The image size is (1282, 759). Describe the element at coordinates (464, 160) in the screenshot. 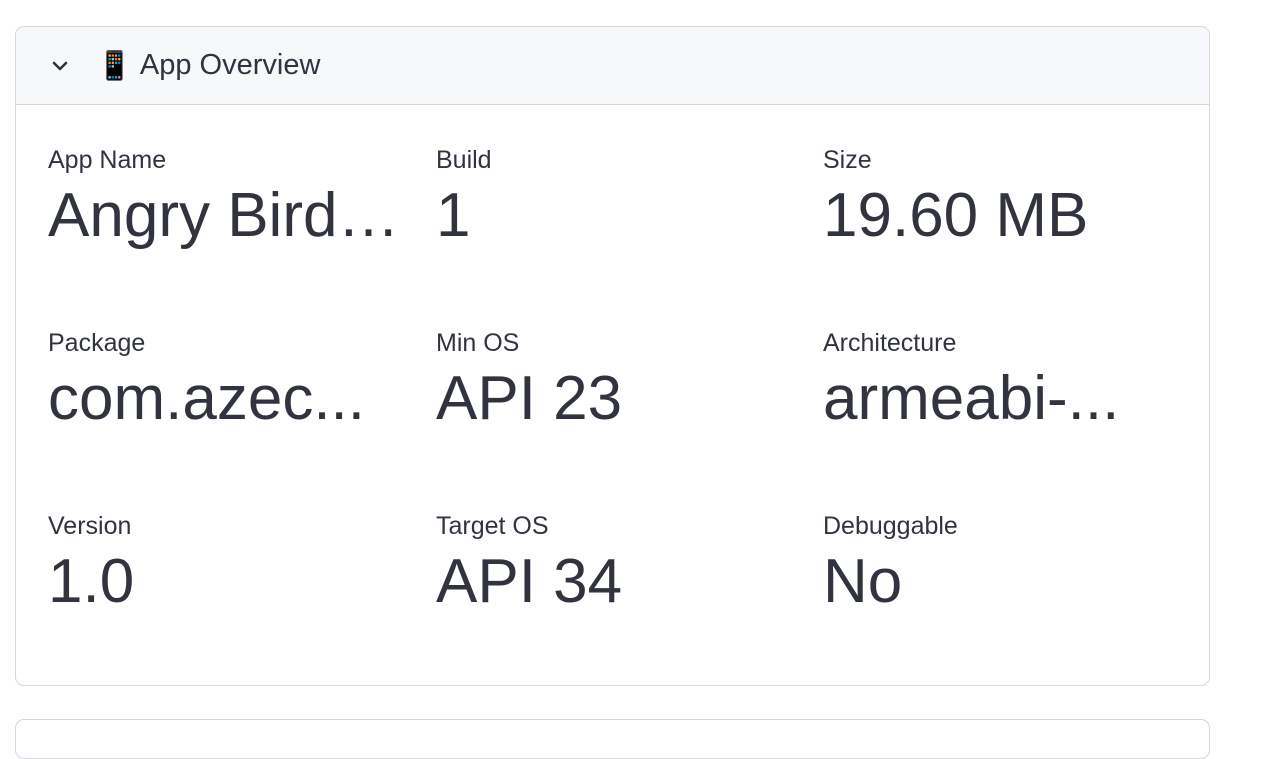

I see `metric-label: Build` at that location.